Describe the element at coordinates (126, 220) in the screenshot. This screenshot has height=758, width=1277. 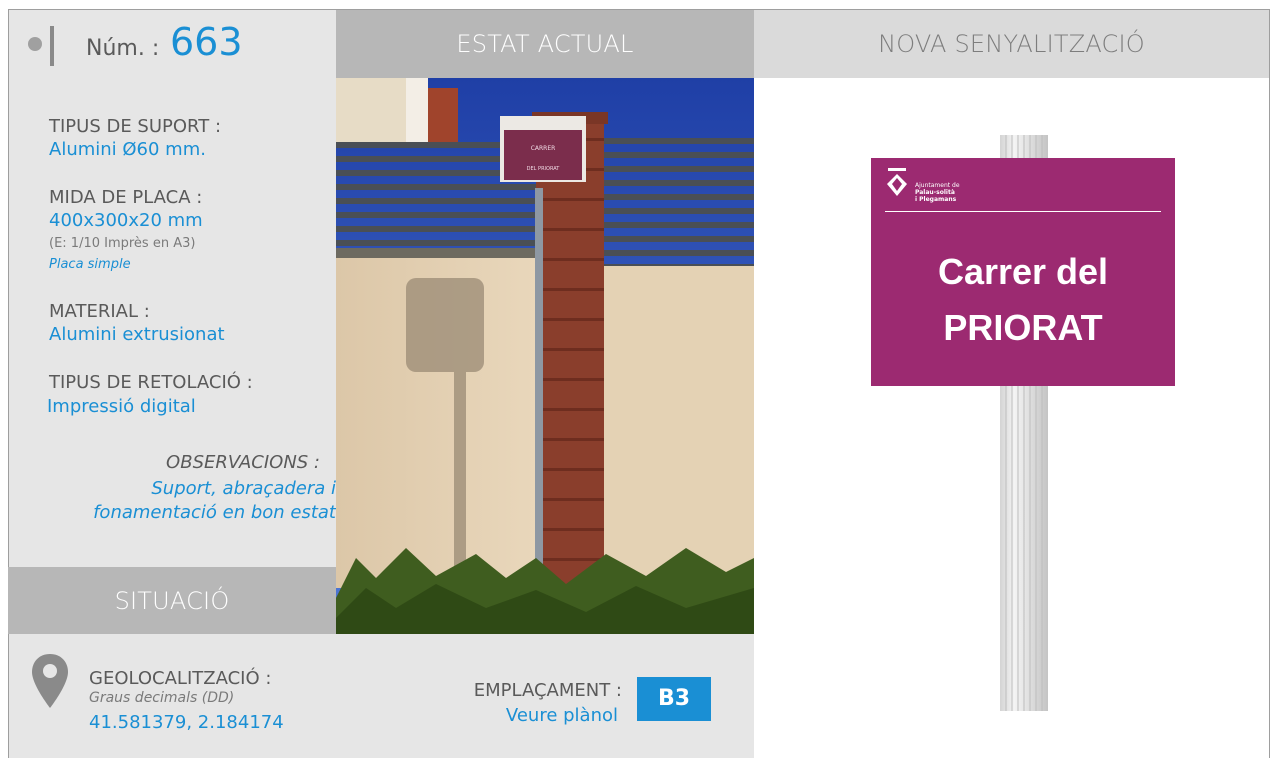
I see `mida-placa-value: 400x300x20 mm` at that location.